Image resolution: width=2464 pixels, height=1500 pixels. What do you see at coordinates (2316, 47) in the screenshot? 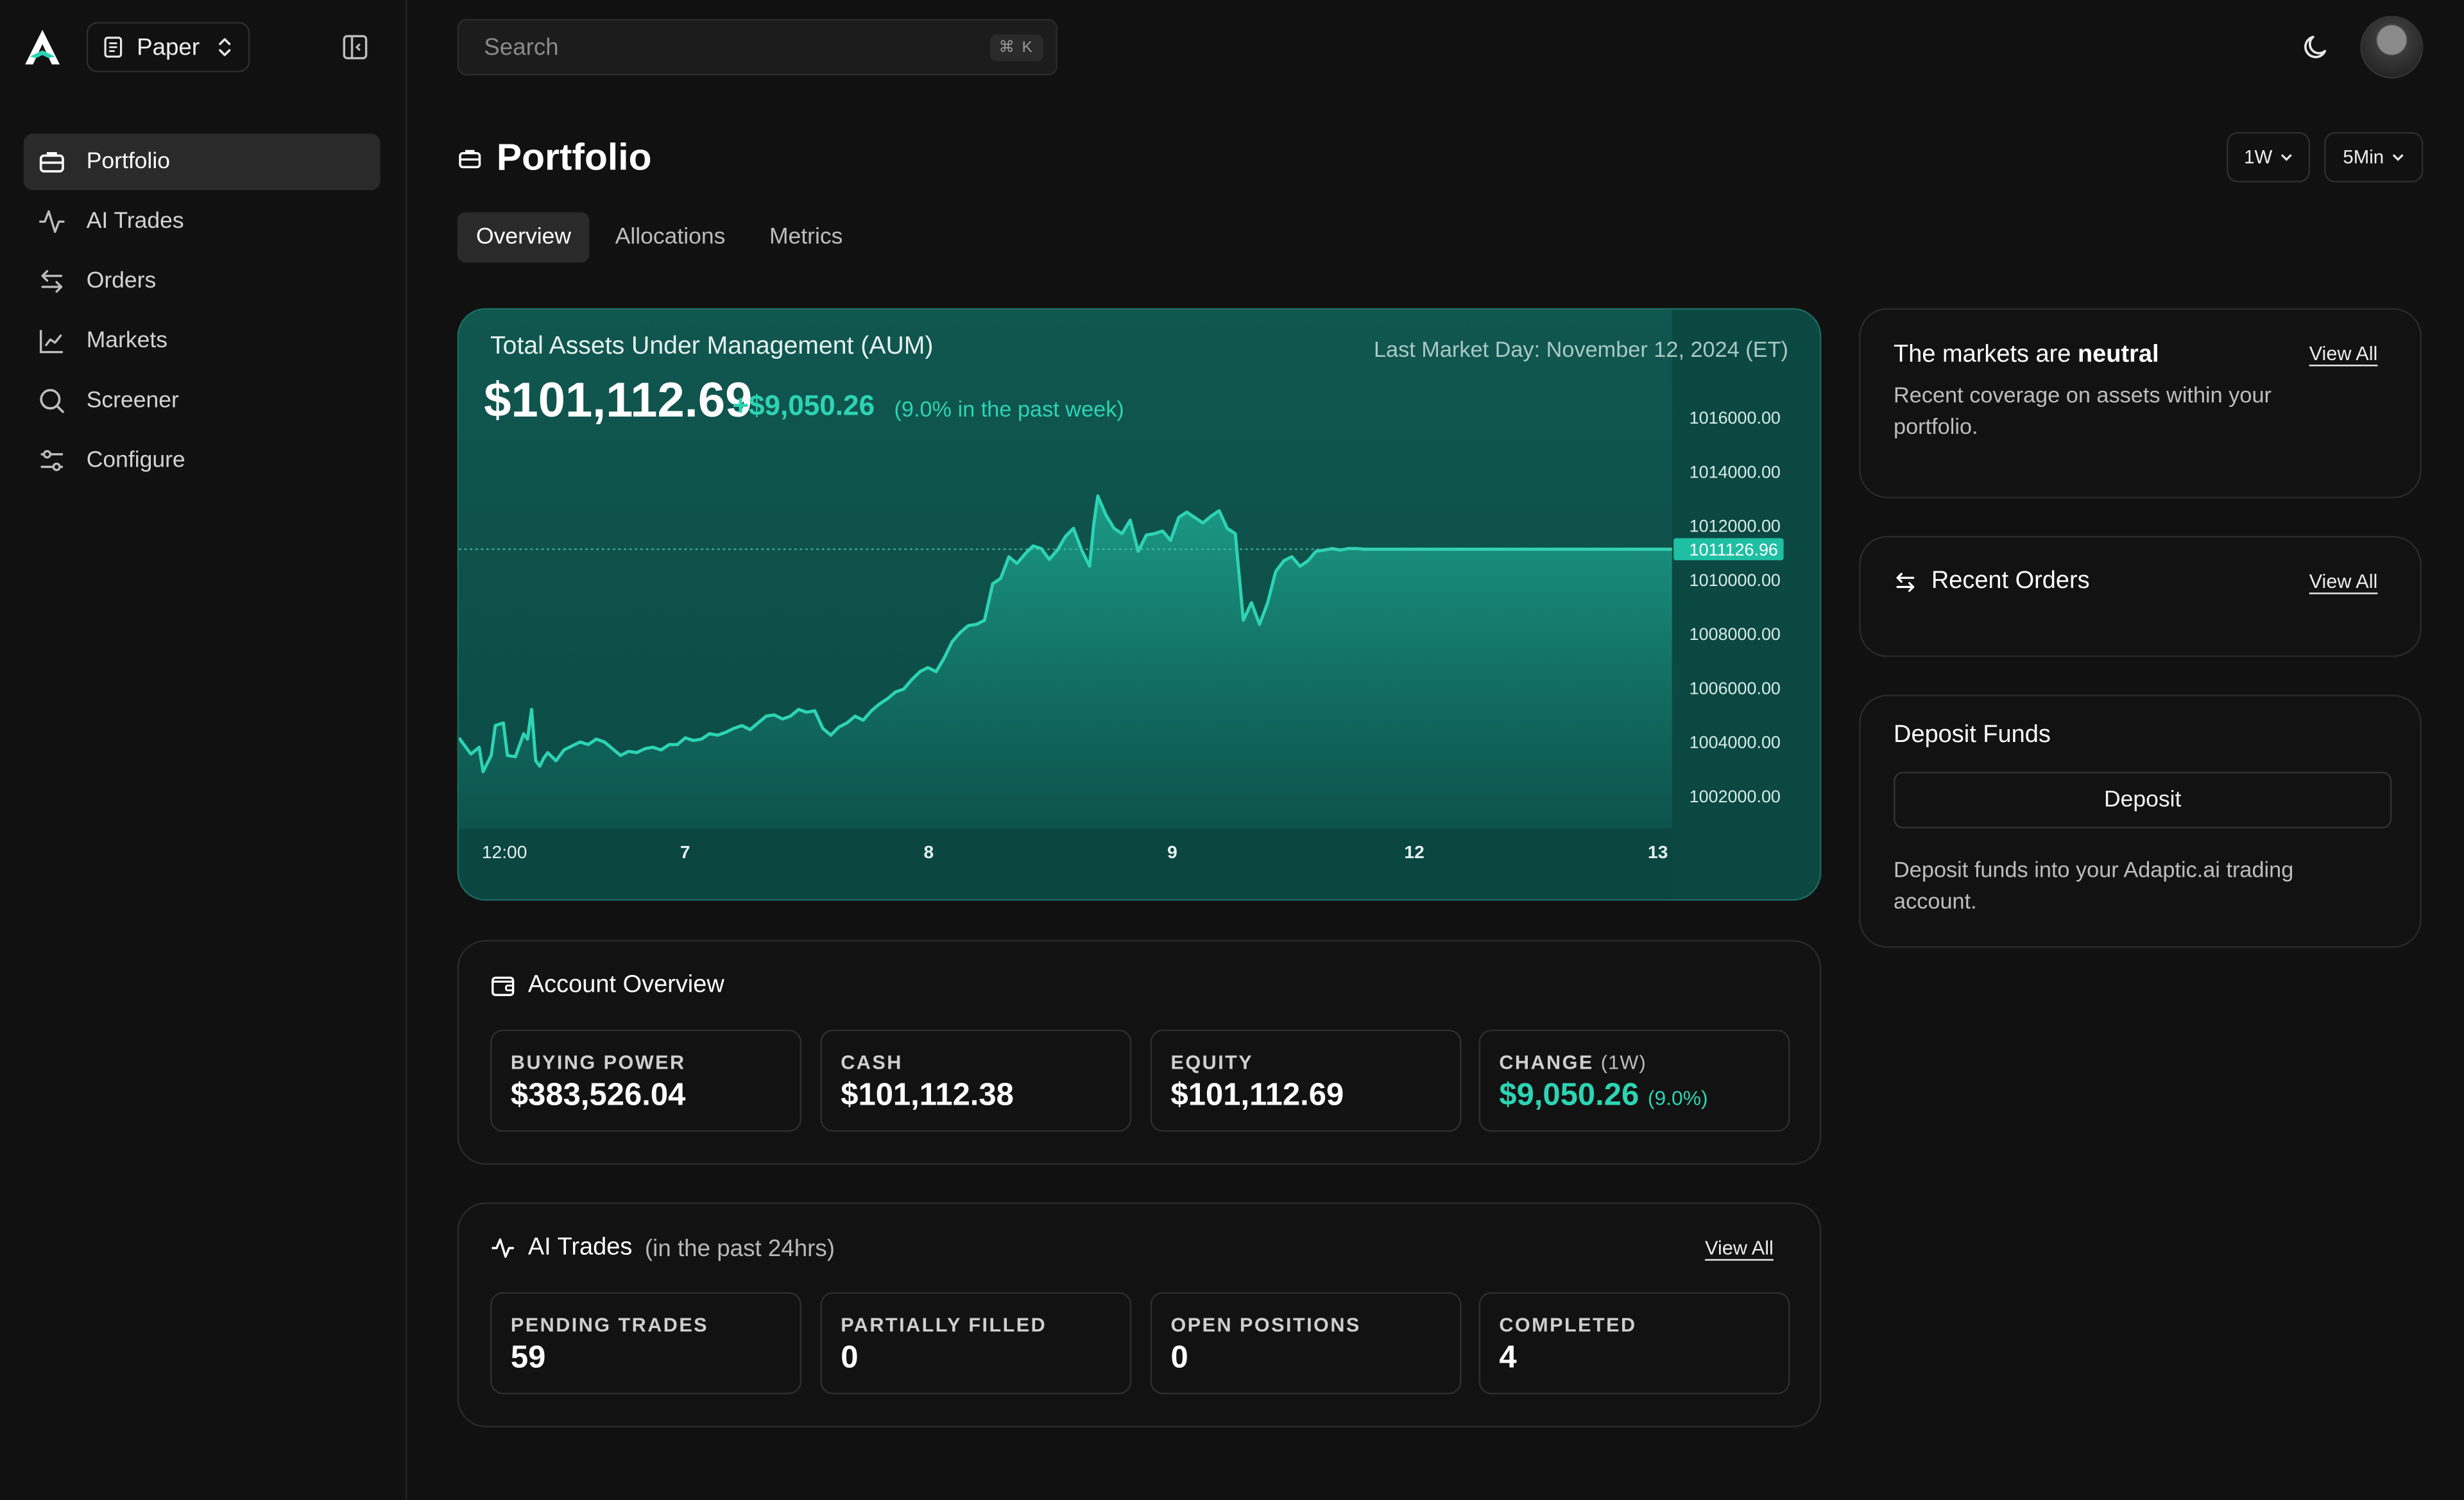
I see `moon-icon` at bounding box center [2316, 47].